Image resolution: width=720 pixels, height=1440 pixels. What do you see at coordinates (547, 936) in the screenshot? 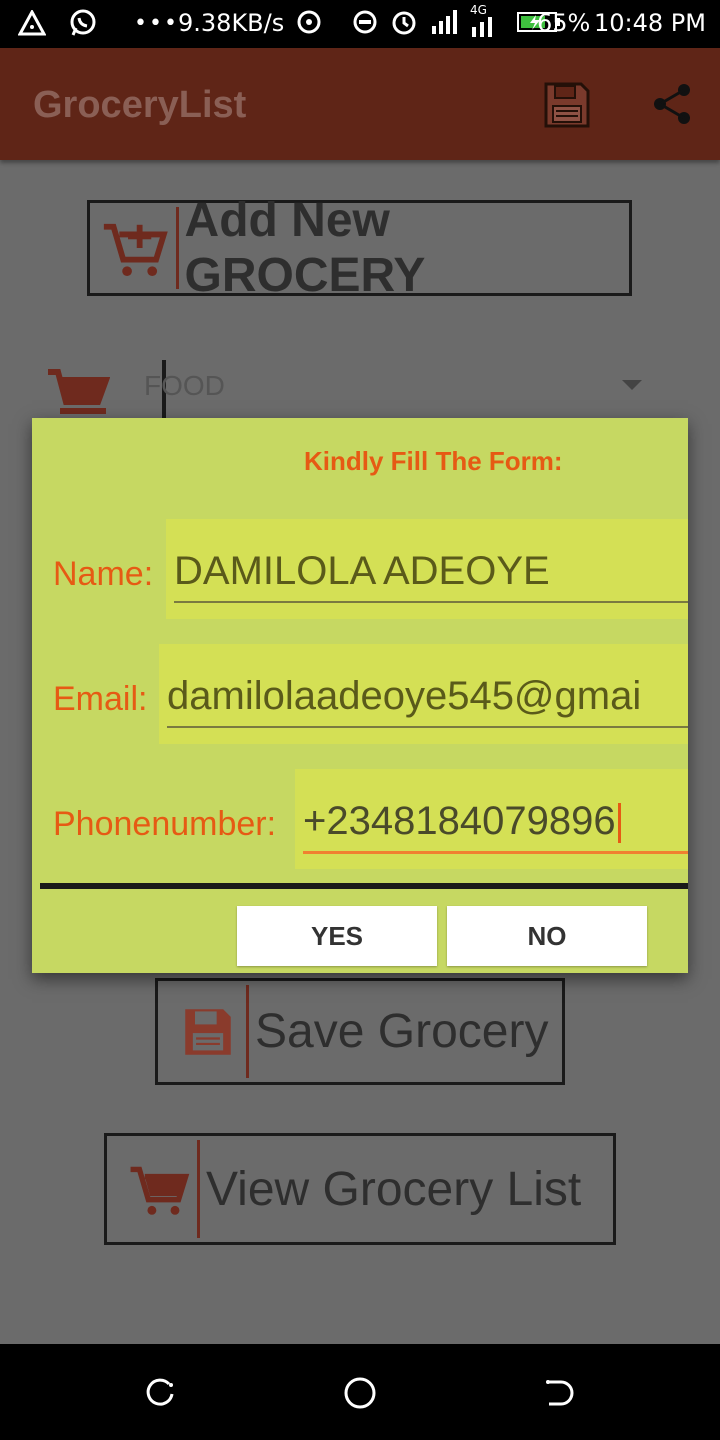
I see `no-button: NO` at bounding box center [547, 936].